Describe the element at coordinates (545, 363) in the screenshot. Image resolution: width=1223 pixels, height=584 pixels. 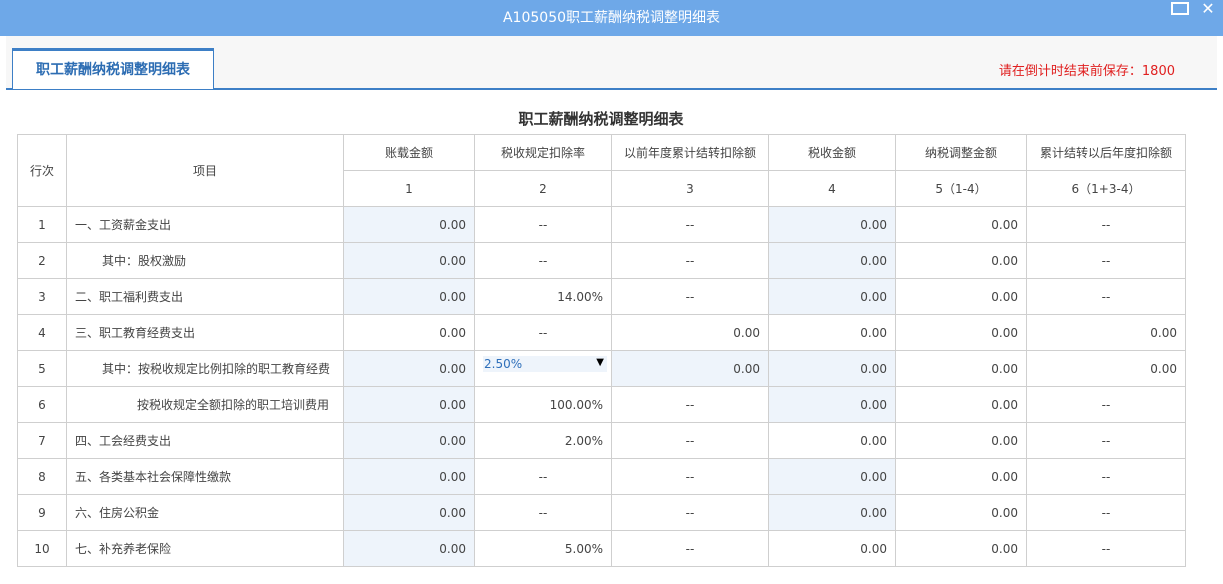
I see `deduction-rate-select: 2.50% ▼` at that location.